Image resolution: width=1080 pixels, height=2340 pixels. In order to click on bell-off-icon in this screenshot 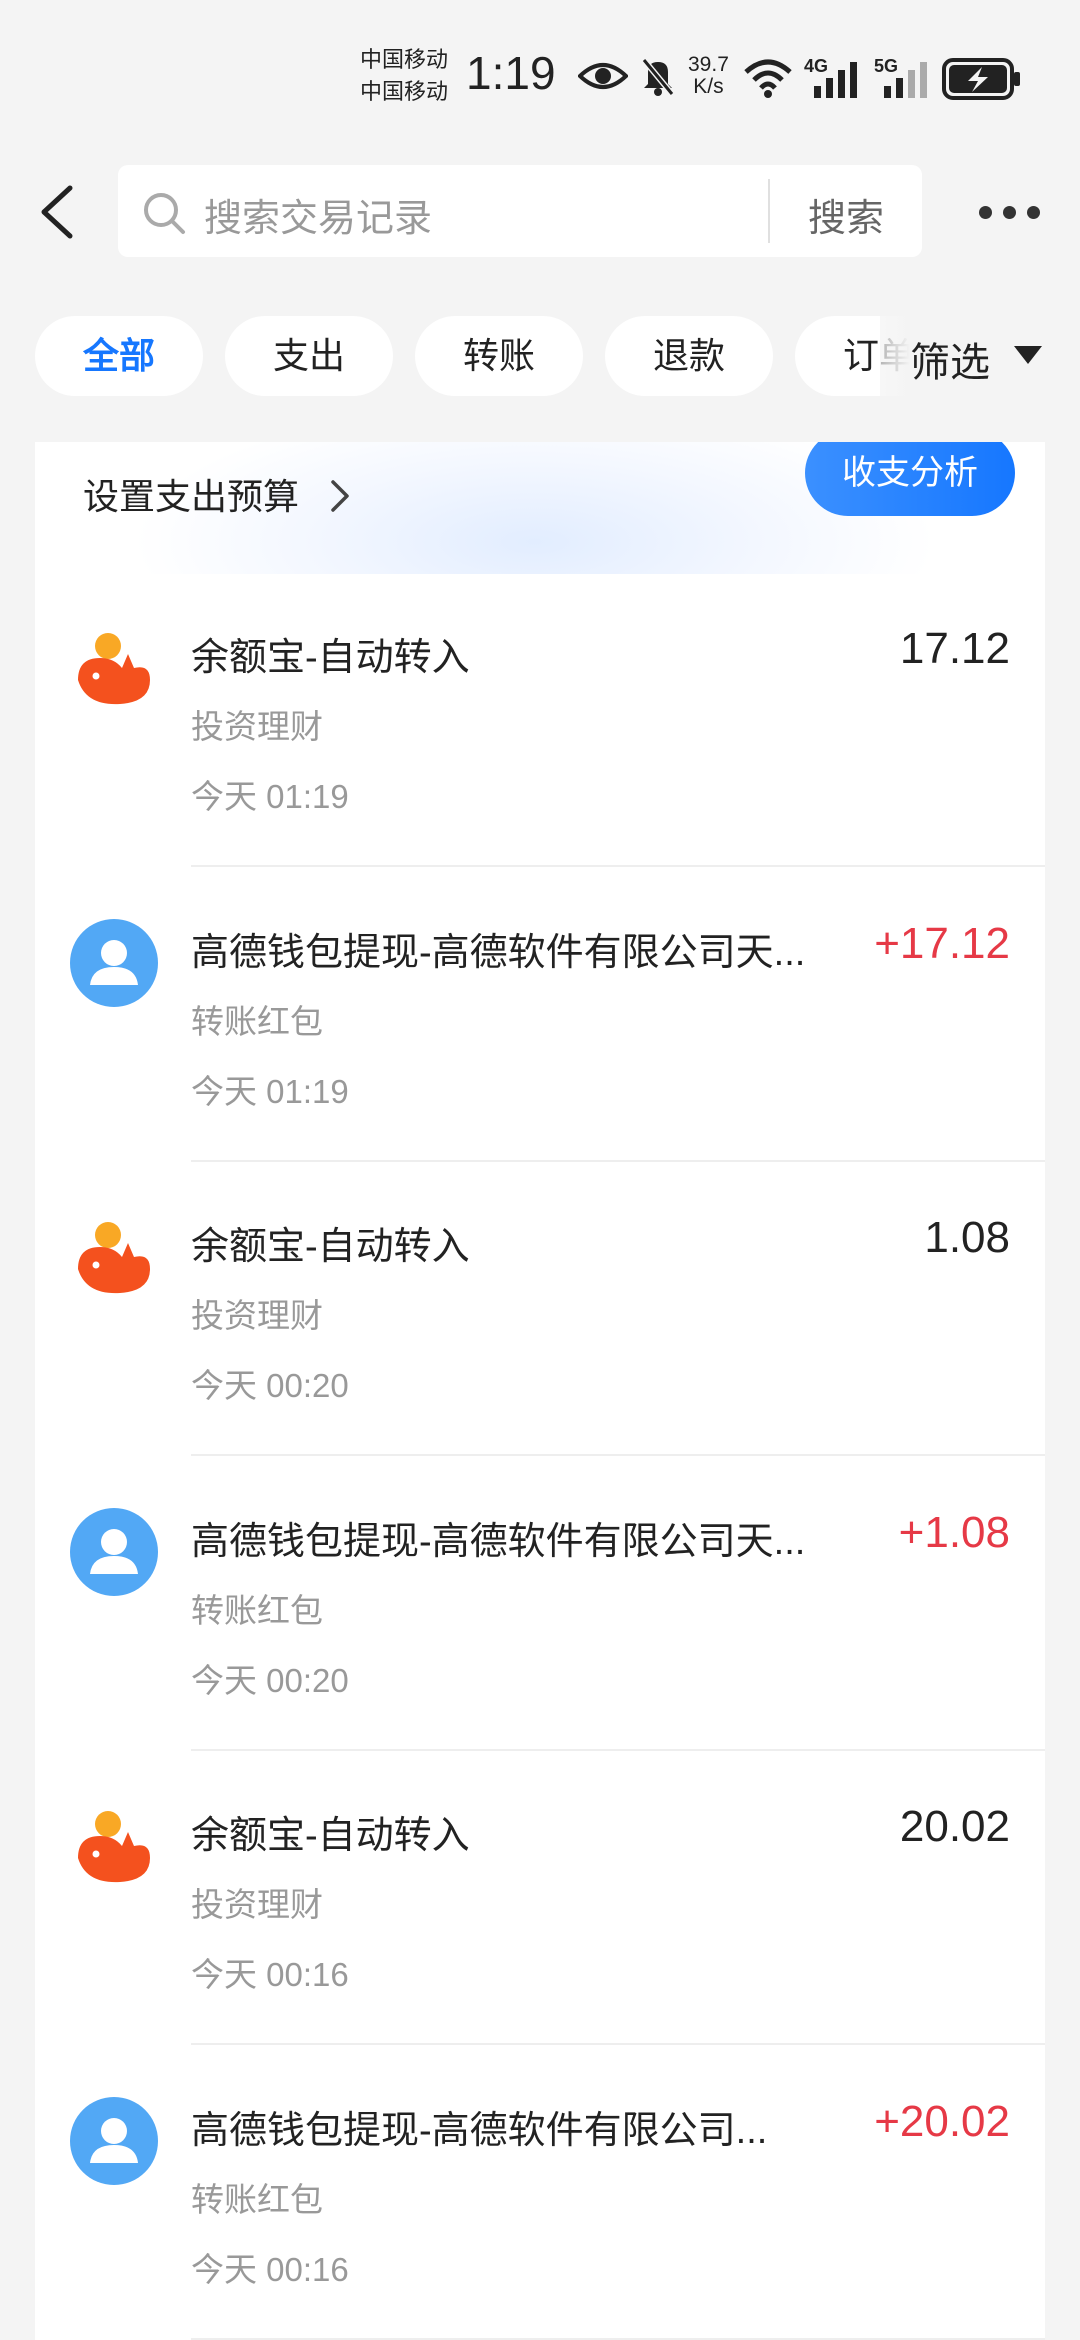, I will do `click(658, 77)`.